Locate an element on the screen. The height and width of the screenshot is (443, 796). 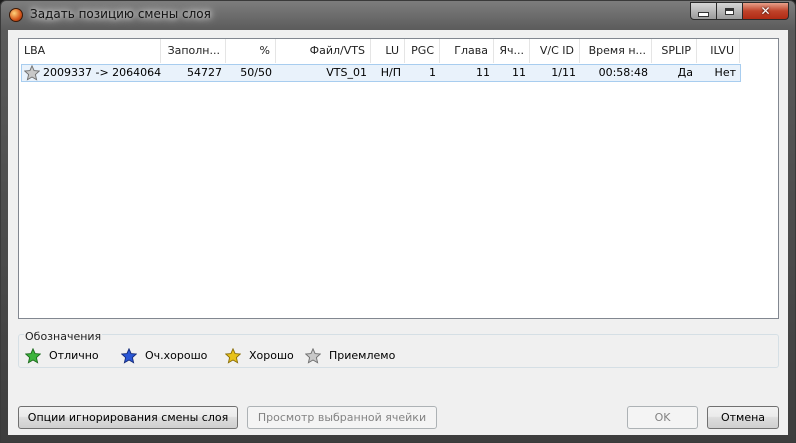
cell-cell: 11 is located at coordinates (519, 72).